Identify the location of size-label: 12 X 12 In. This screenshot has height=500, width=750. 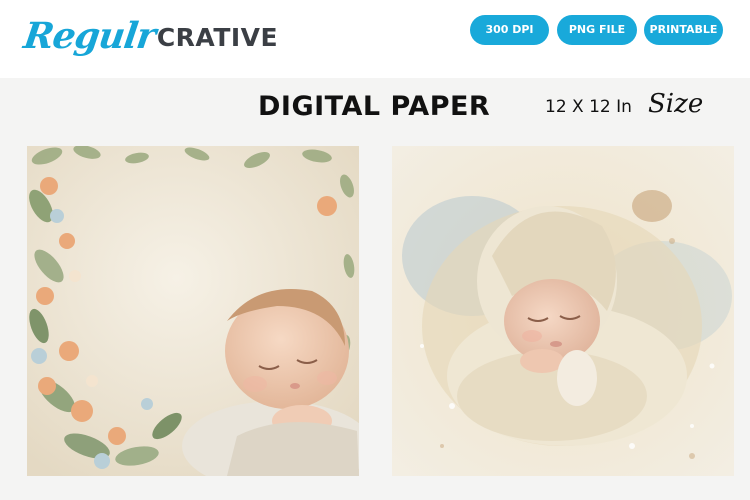
(588, 107).